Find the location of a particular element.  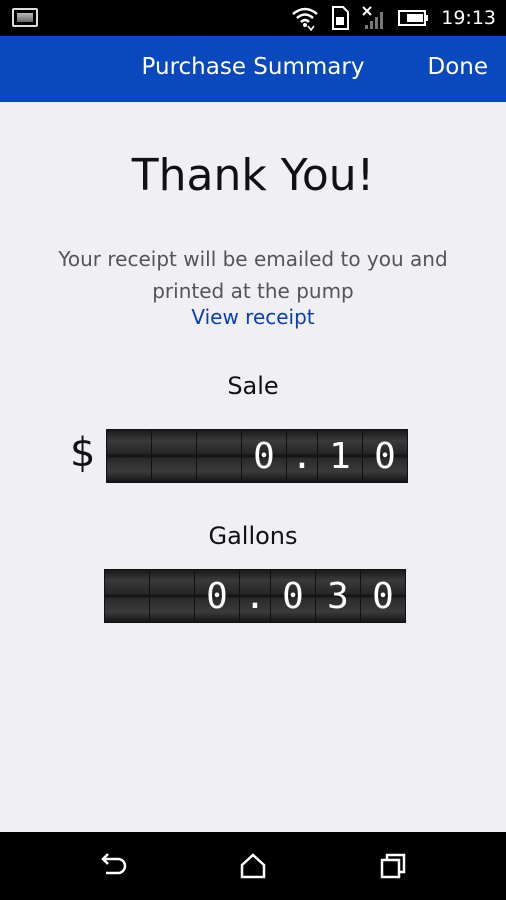

odometer-digit: 1 is located at coordinates (340, 456).